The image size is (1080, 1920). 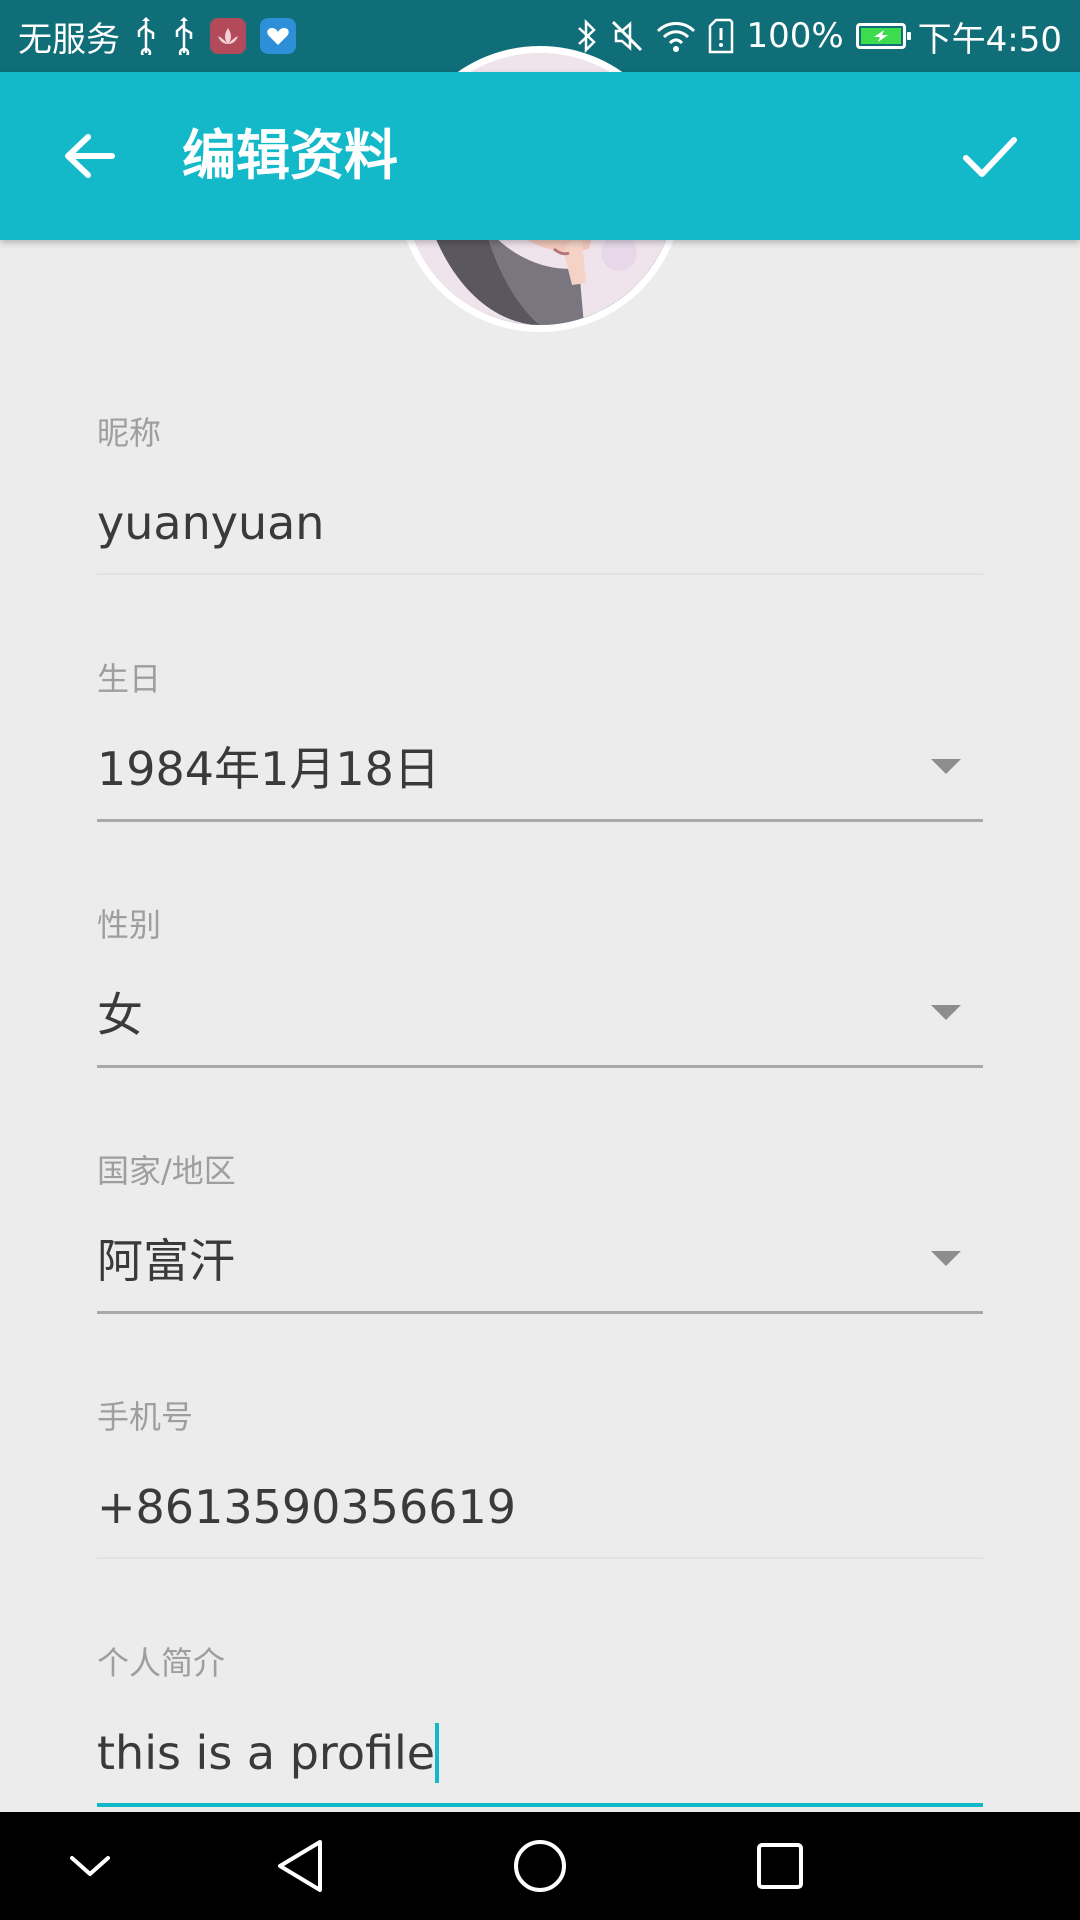 I want to click on birthday-underline, so click(x=540, y=820).